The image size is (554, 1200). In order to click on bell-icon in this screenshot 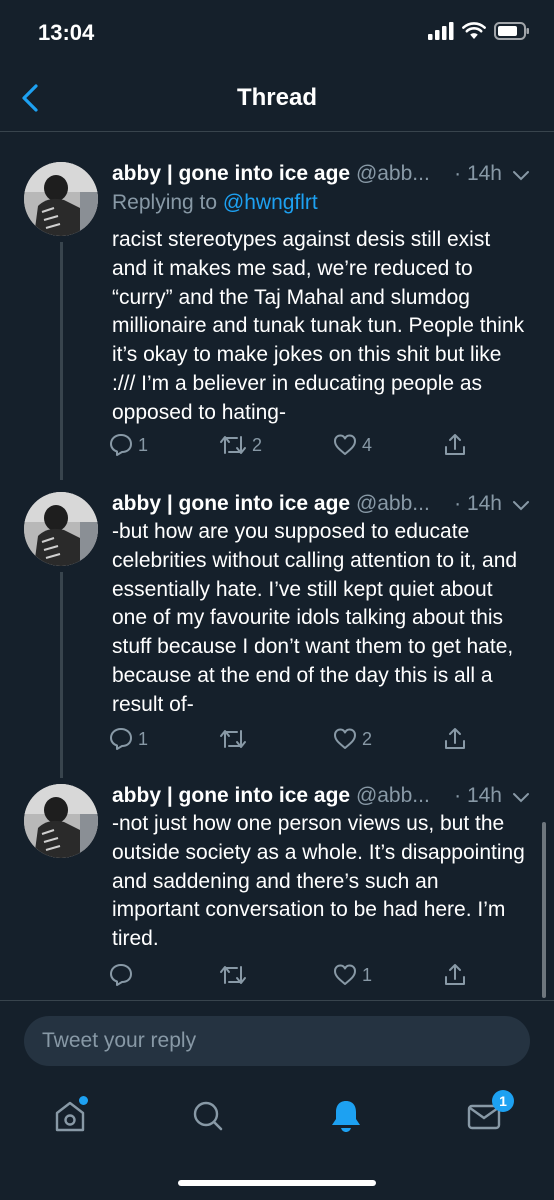, I will do `click(346, 1116)`.